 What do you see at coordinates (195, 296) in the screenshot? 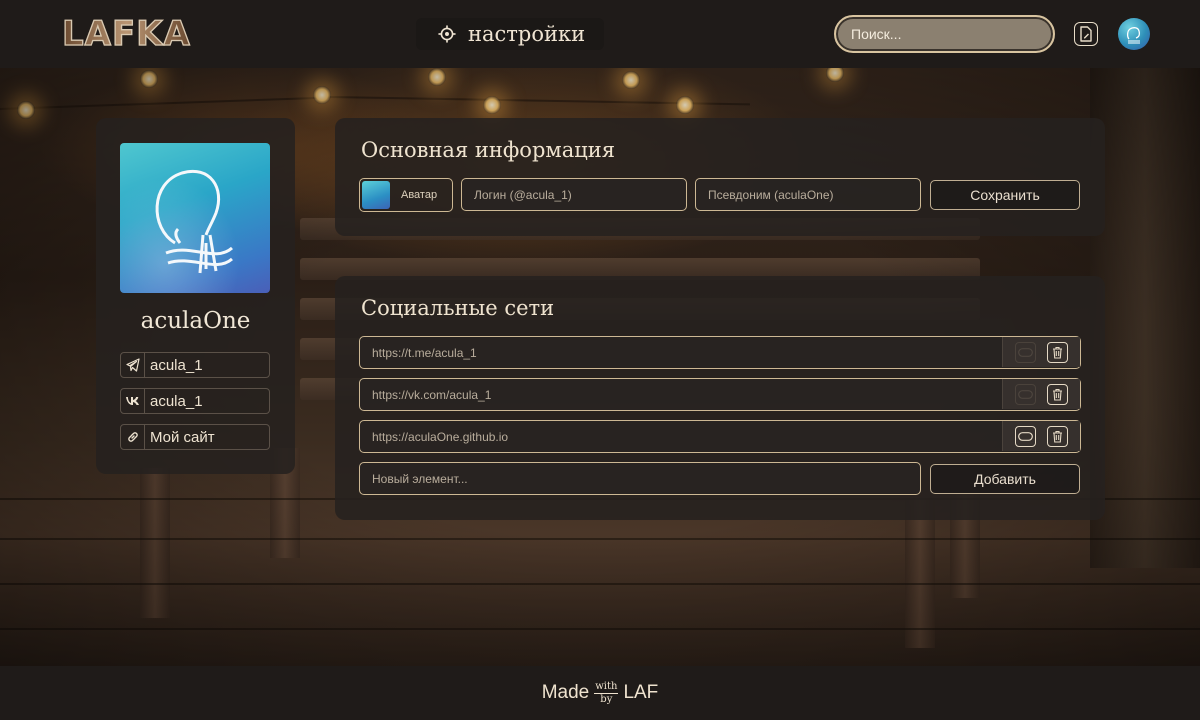
I see `profile-card: aculaOne acula_1 acula_1 Мой сайт` at bounding box center [195, 296].